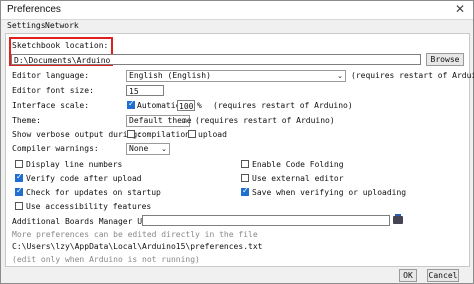 This screenshot has width=474, height=284. Describe the element at coordinates (34, 9) in the screenshot. I see `window-title: Preferences` at that location.